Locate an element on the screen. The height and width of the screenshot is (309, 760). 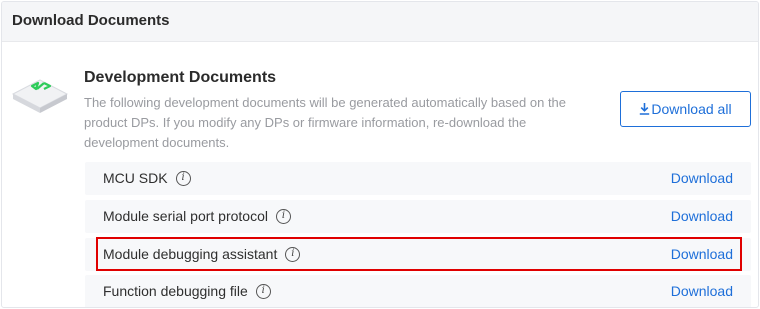
doc-label: Module debugging assistant is located at coordinates (190, 254).